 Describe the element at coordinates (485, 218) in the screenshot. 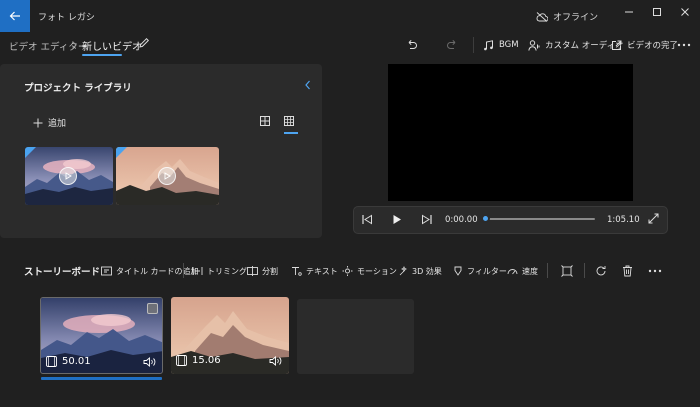

I see `seek-thumb` at that location.